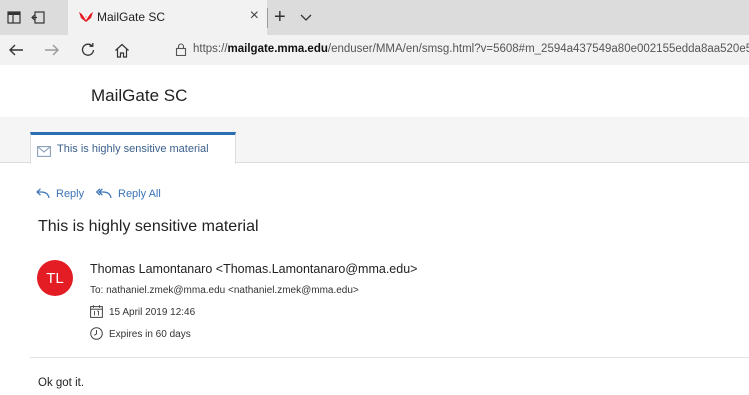 The width and height of the screenshot is (749, 395). I want to click on message-subject: This is highly sensitive material, so click(148, 226).